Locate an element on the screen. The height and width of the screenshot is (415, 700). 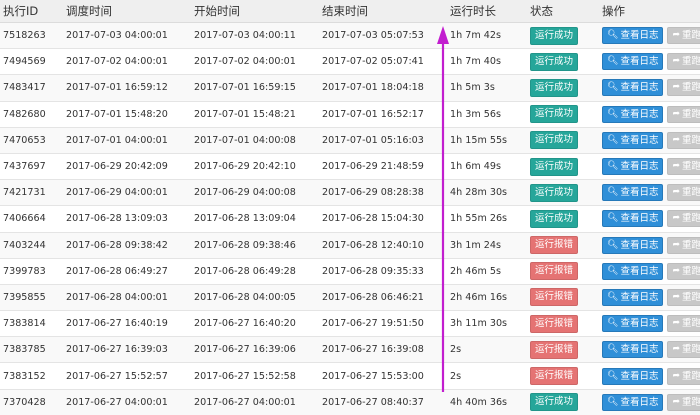
cell-scheduled-time: 2017-07-01 15:48:20 is located at coordinates (126, 114).